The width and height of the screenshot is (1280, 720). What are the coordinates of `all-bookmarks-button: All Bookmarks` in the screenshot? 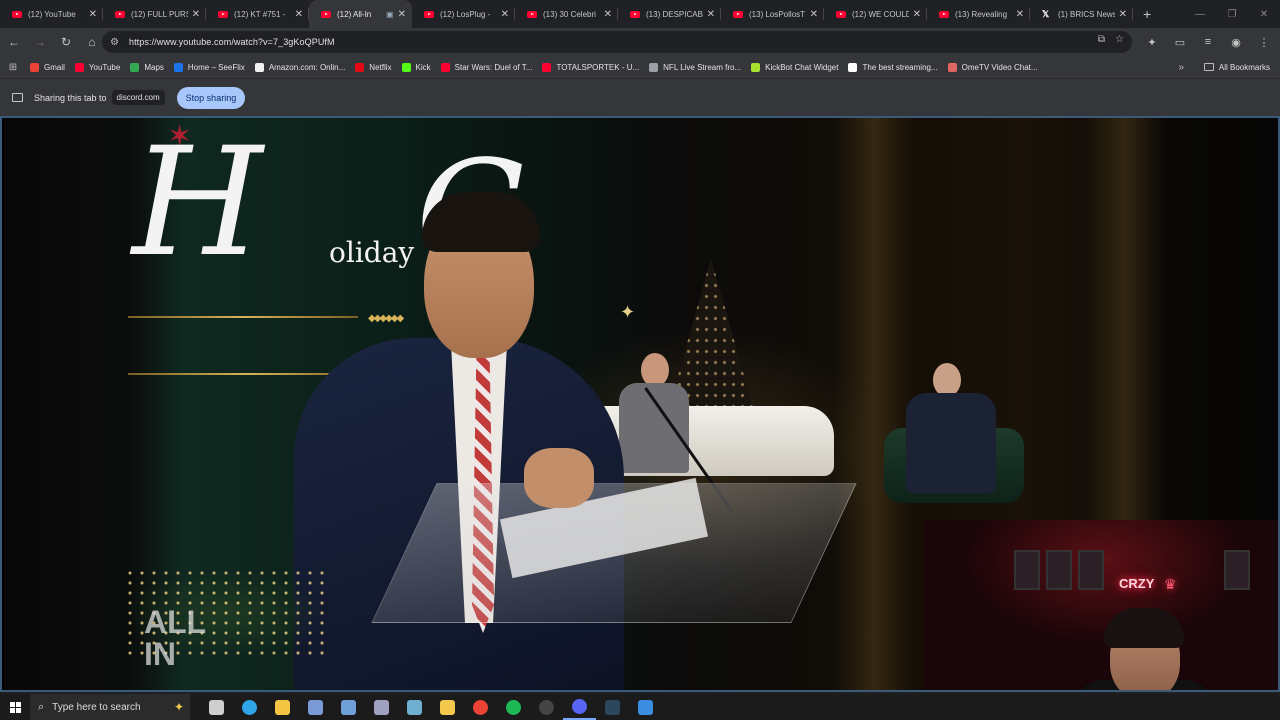 It's located at (1236, 67).